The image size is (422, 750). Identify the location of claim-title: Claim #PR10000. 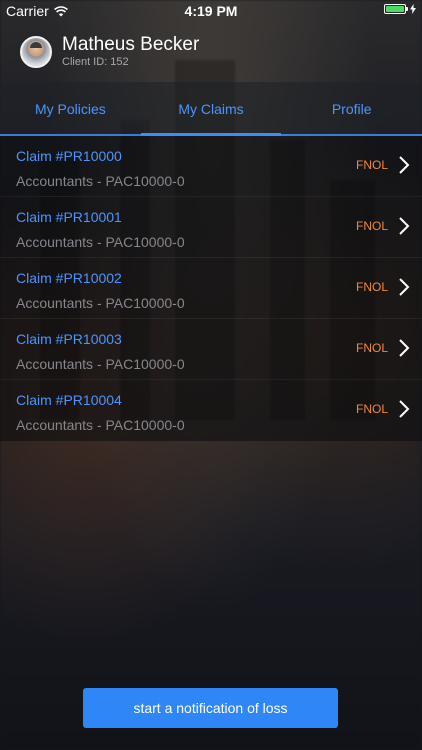
(69, 156).